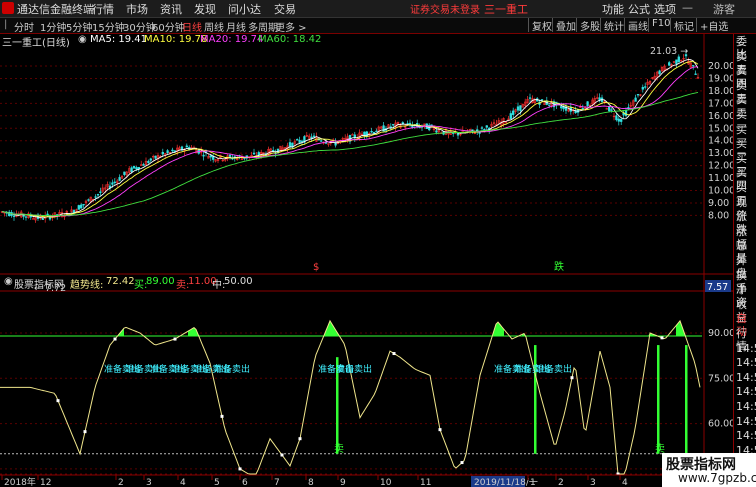  Describe the element at coordinates (720, 78) in the screenshot. I see `price-tick: 19.00` at that location.